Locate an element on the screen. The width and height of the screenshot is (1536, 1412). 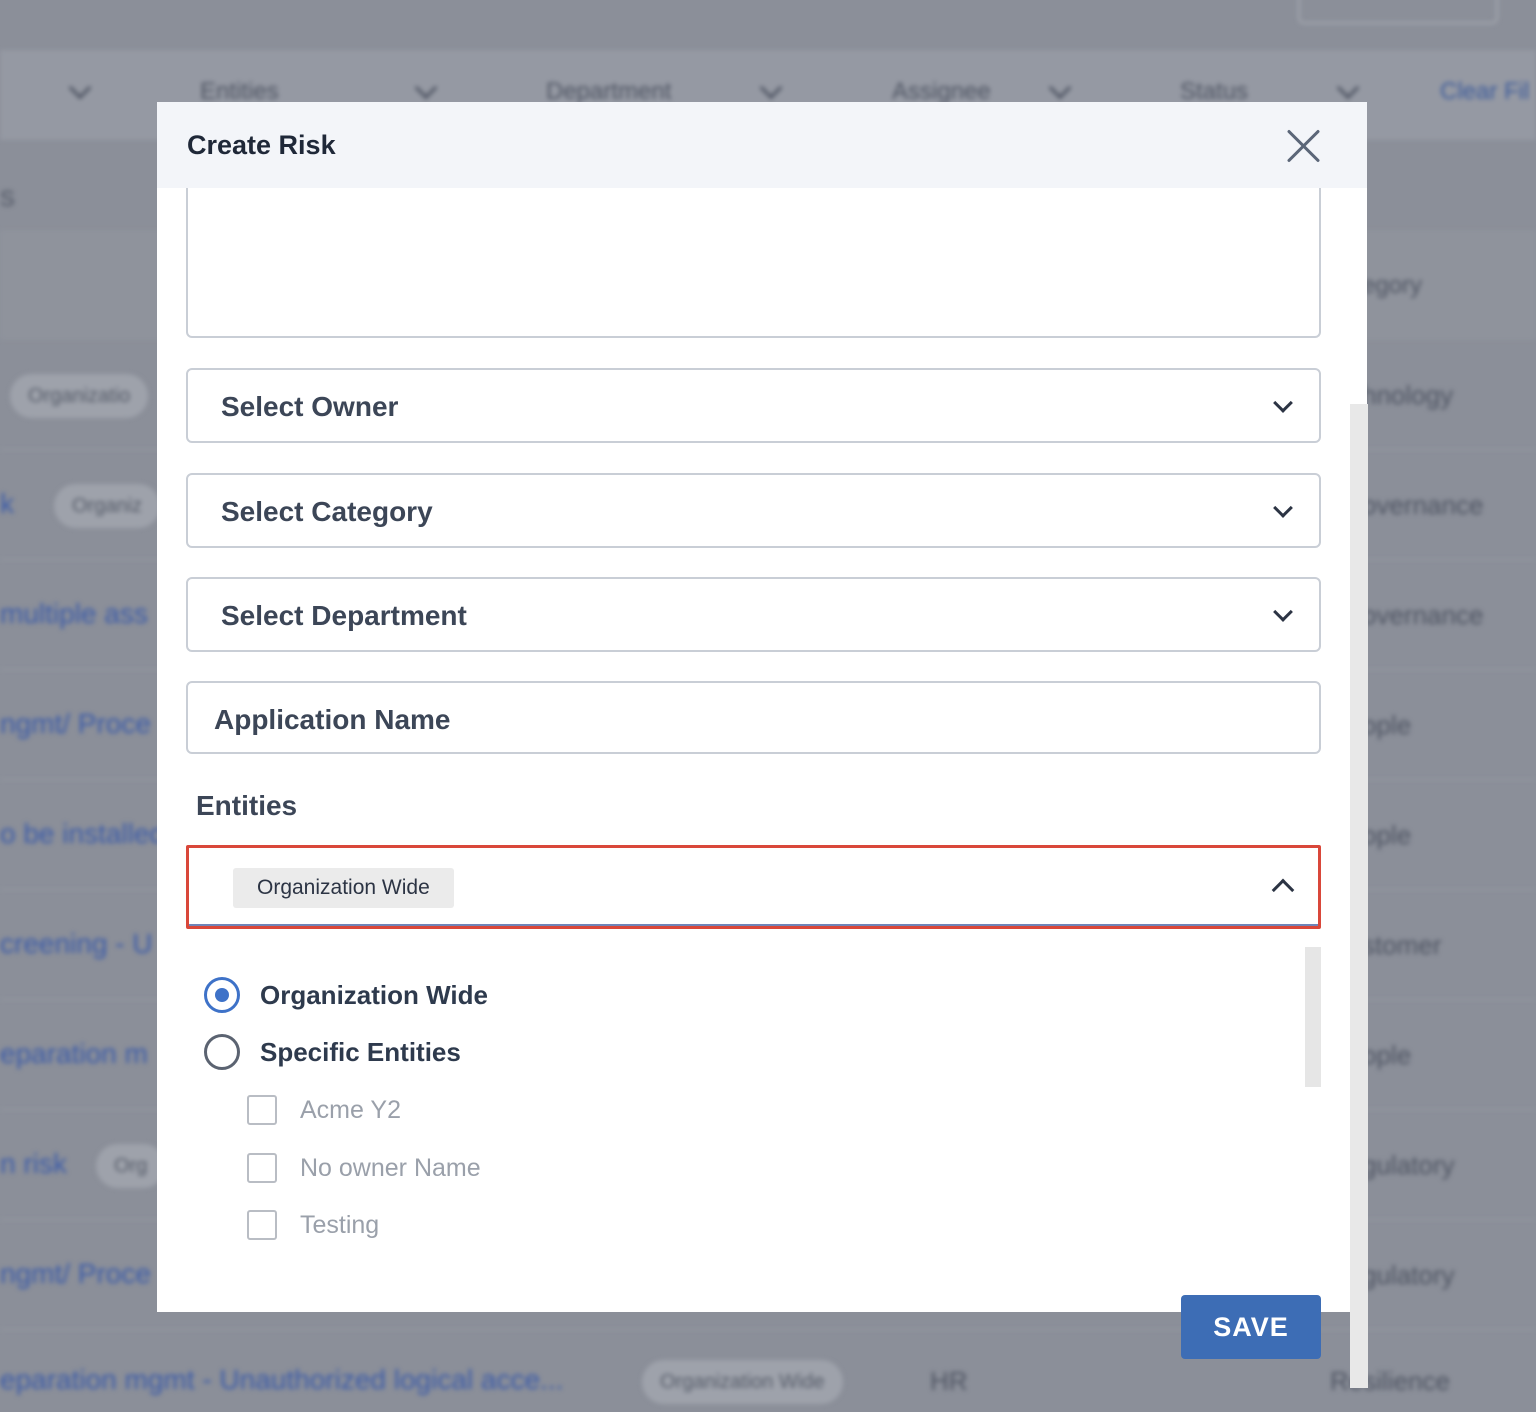
department-select: Select Department is located at coordinates (753, 614).